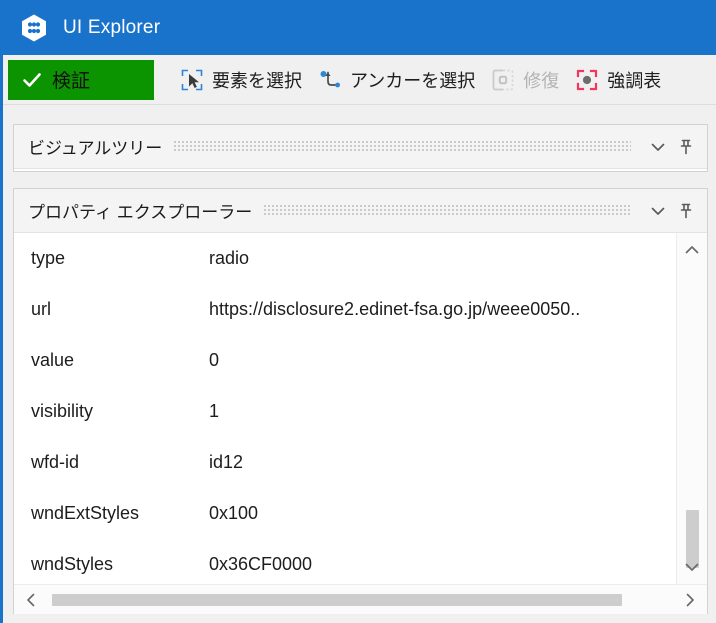  I want to click on property-name: visibility, so click(62, 411).